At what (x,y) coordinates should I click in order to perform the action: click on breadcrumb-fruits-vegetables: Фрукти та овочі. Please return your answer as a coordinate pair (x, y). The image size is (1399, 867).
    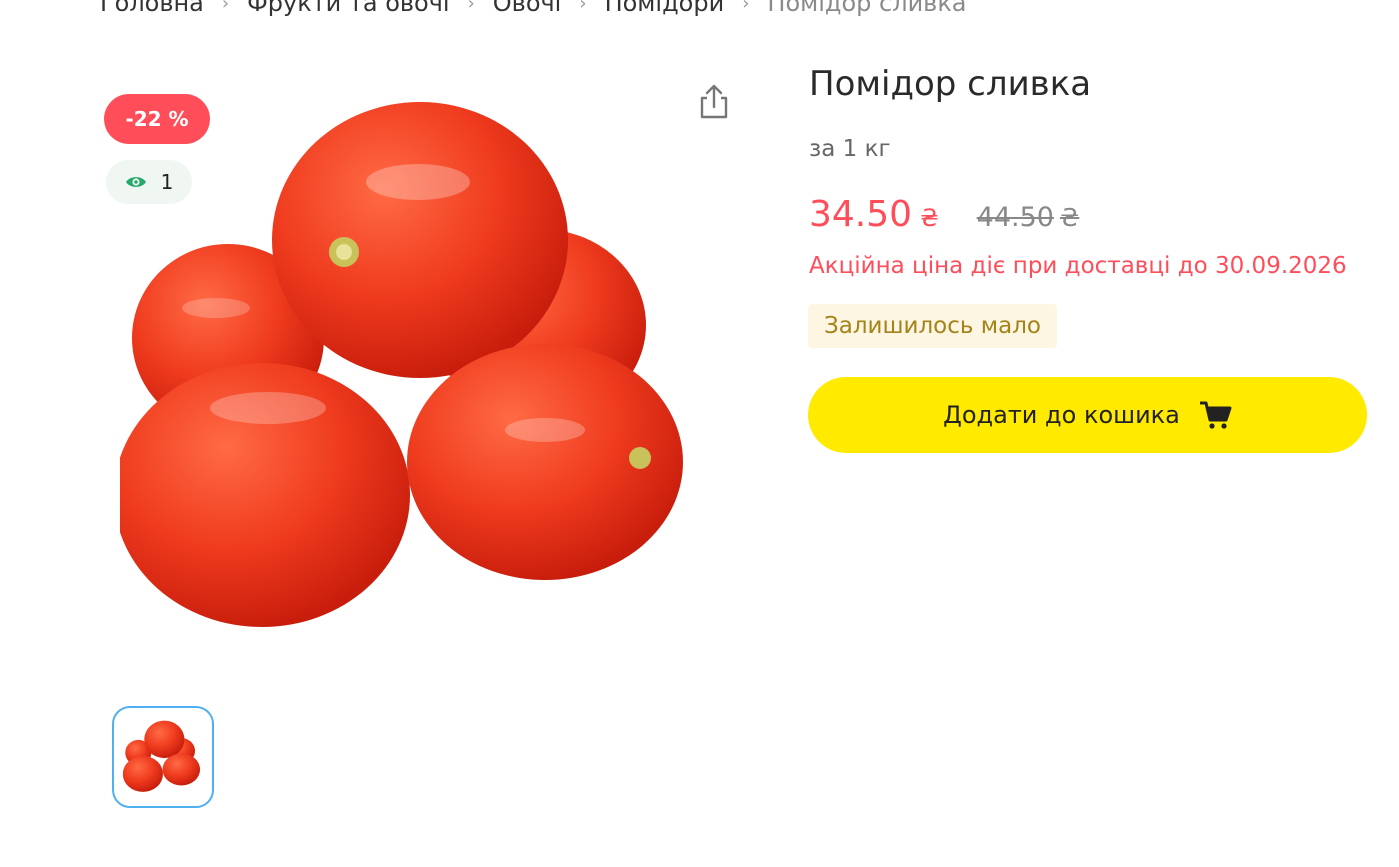
    Looking at the image, I should click on (348, 8).